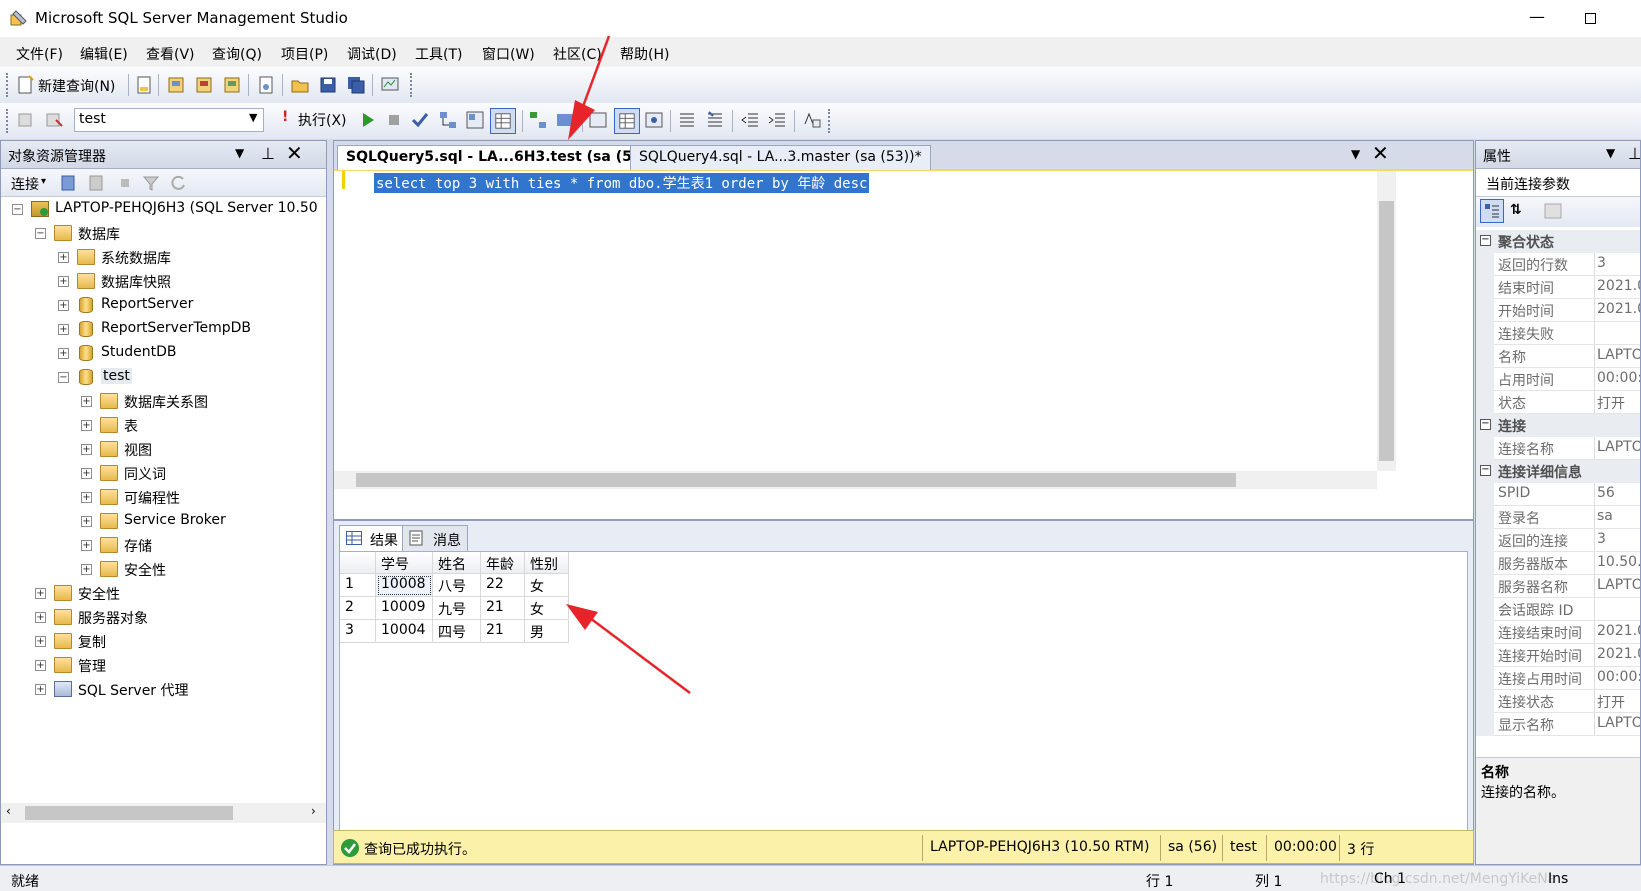  I want to click on mdx-query-icon, so click(176, 85).